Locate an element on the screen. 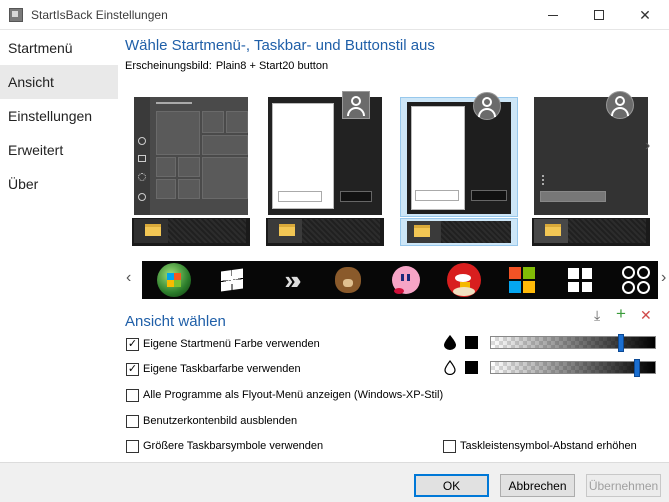 The width and height of the screenshot is (669, 502). startmenu-color-swatch is located at coordinates (471, 342).